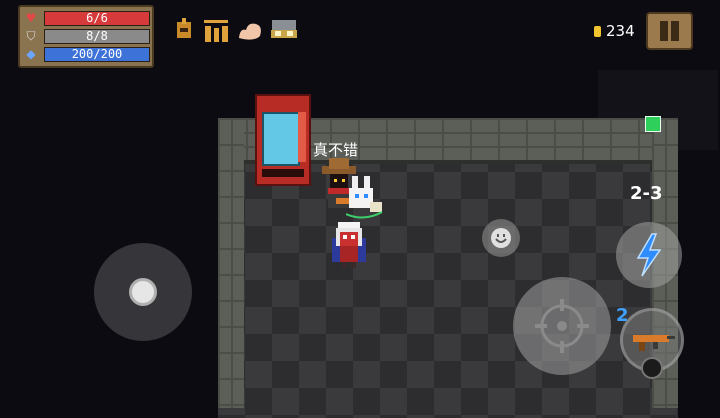 This screenshot has width=720, height=418. I want to click on floor-level-indicator: 2-3, so click(646, 193).